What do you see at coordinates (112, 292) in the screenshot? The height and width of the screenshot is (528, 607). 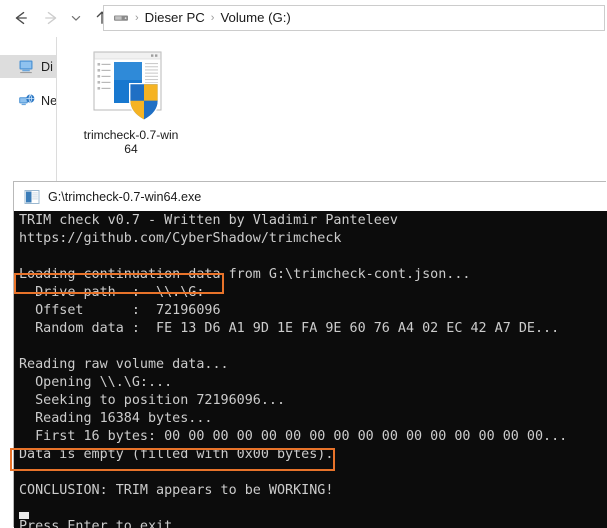 I see `console-line-4: Drive path : \\.\G:` at bounding box center [112, 292].